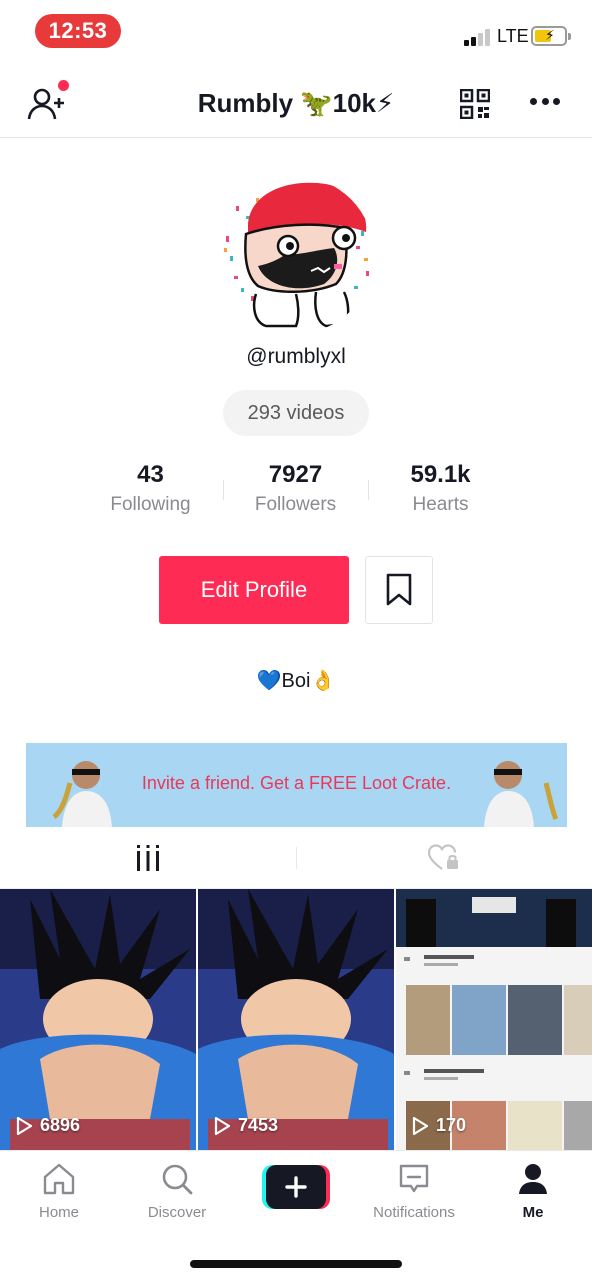 Image resolution: width=592 pixels, height=1280 pixels. Describe the element at coordinates (296, 413) in the screenshot. I see `videos-count-badge: 293 videos` at that location.